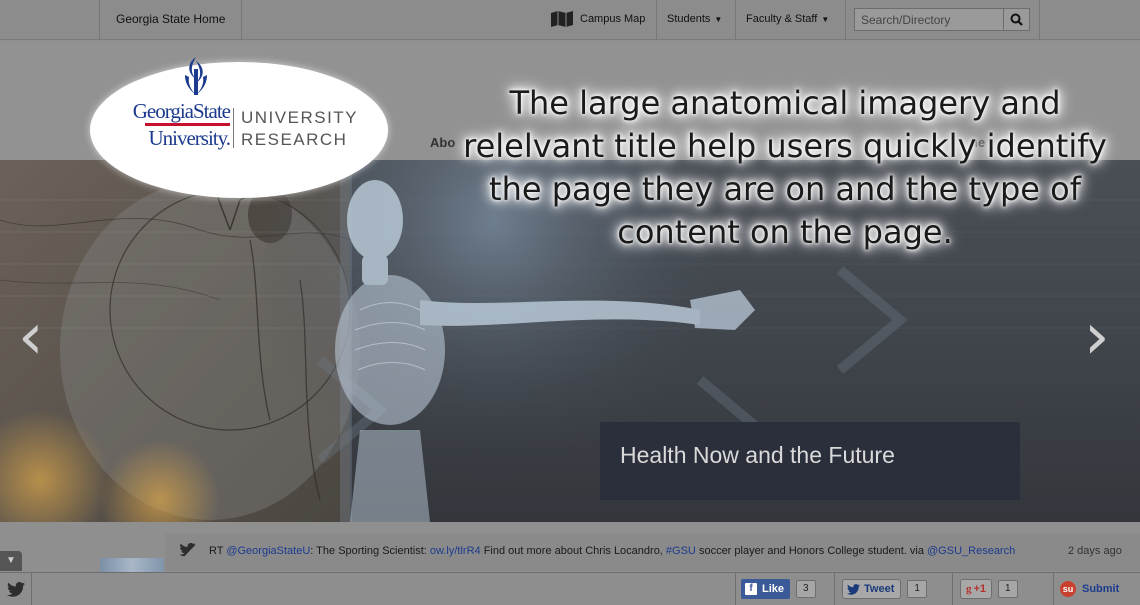 The height and width of the screenshot is (605, 1140). I want to click on google-plus-label: +1, so click(980, 589).